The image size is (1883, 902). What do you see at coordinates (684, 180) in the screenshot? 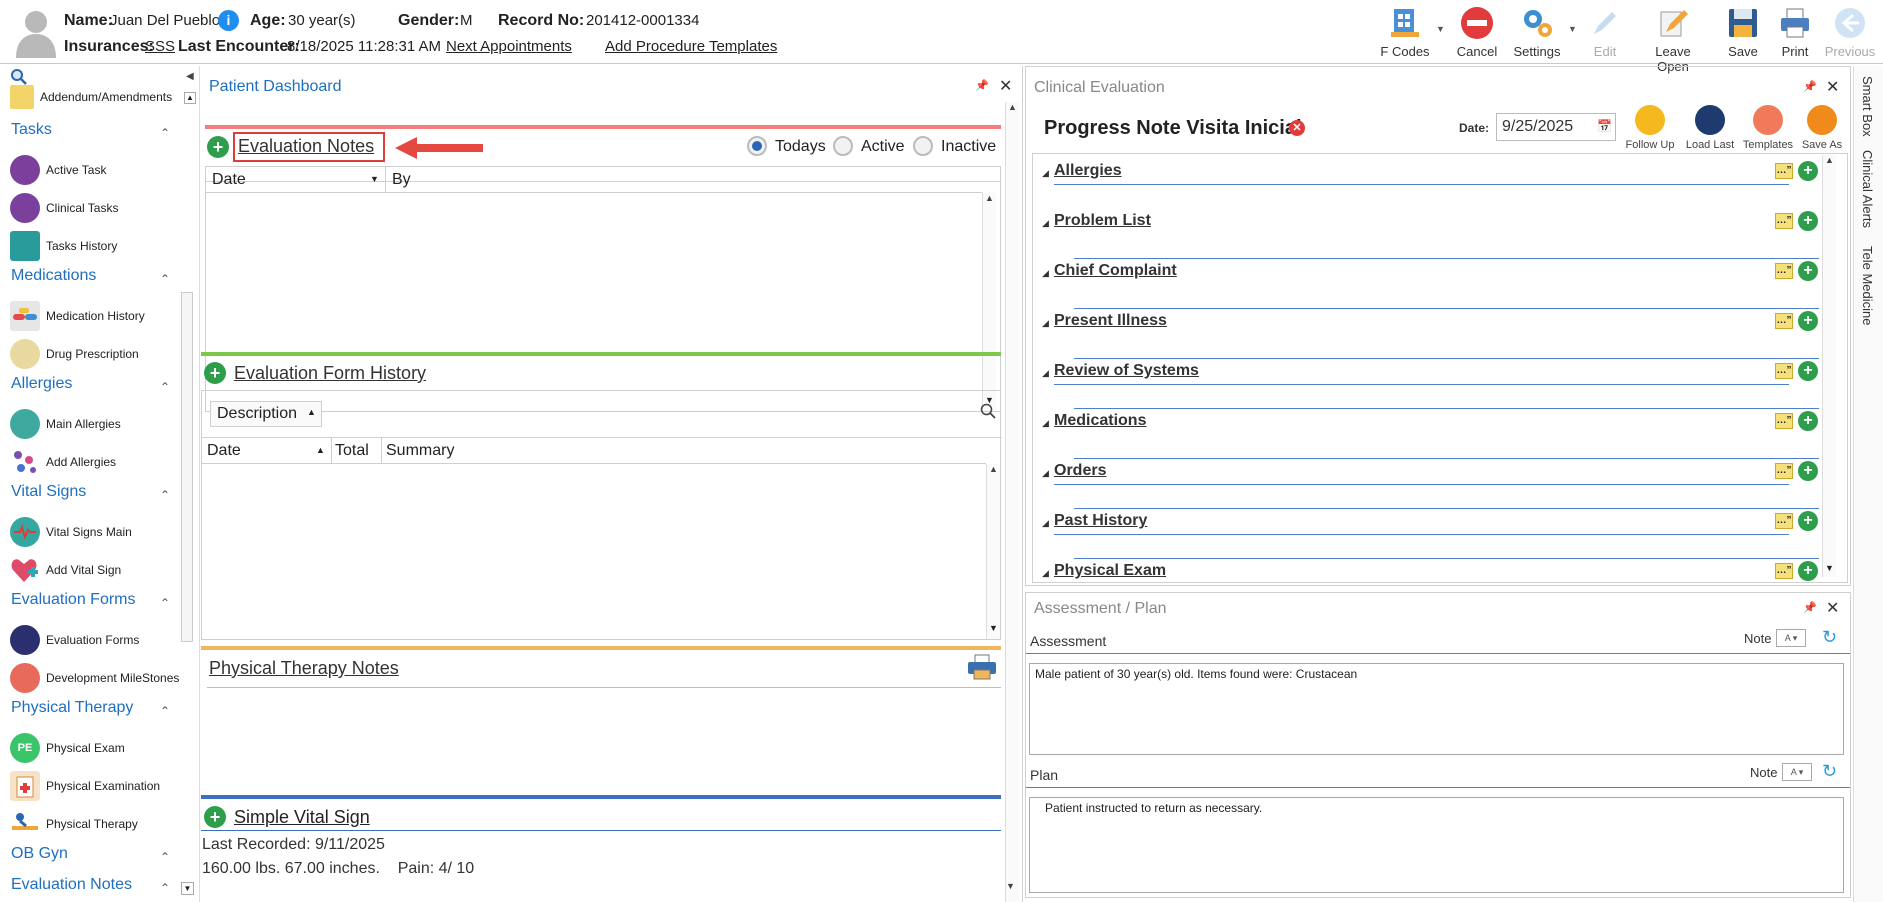
I see `column-header-by: By` at bounding box center [684, 180].